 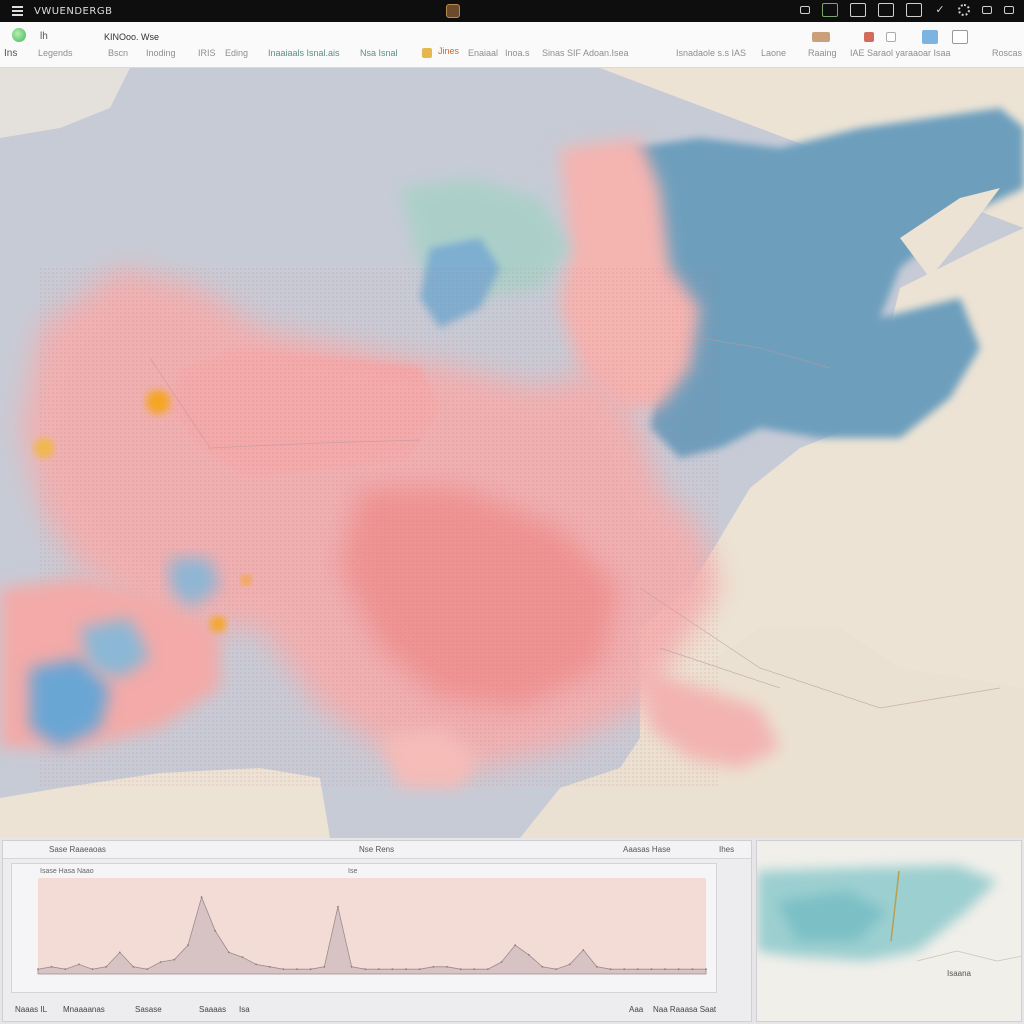 I want to click on chart-header-far: Ihes, so click(x=727, y=849).